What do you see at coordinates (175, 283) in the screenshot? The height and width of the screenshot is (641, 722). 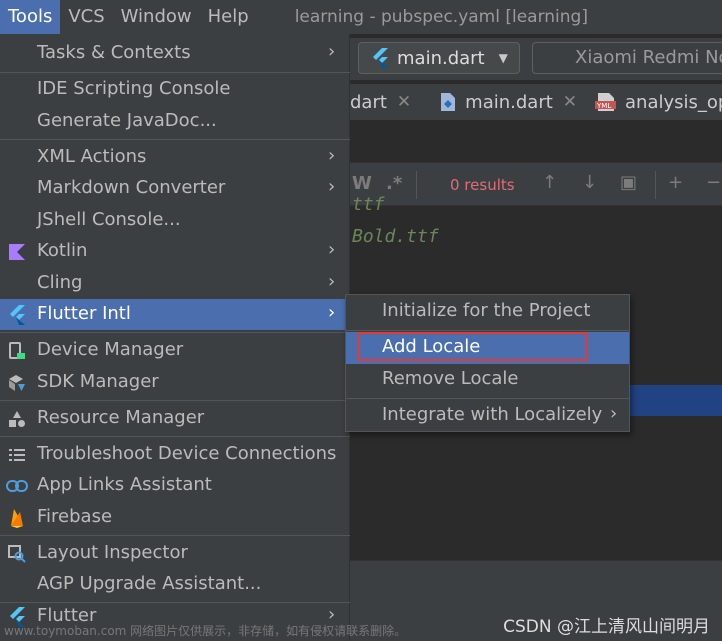 I see `menu-item-cling: Cling ›` at bounding box center [175, 283].